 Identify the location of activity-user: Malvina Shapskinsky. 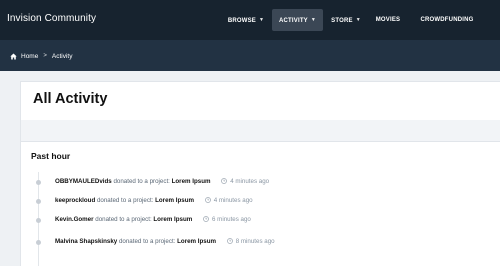
(86, 241).